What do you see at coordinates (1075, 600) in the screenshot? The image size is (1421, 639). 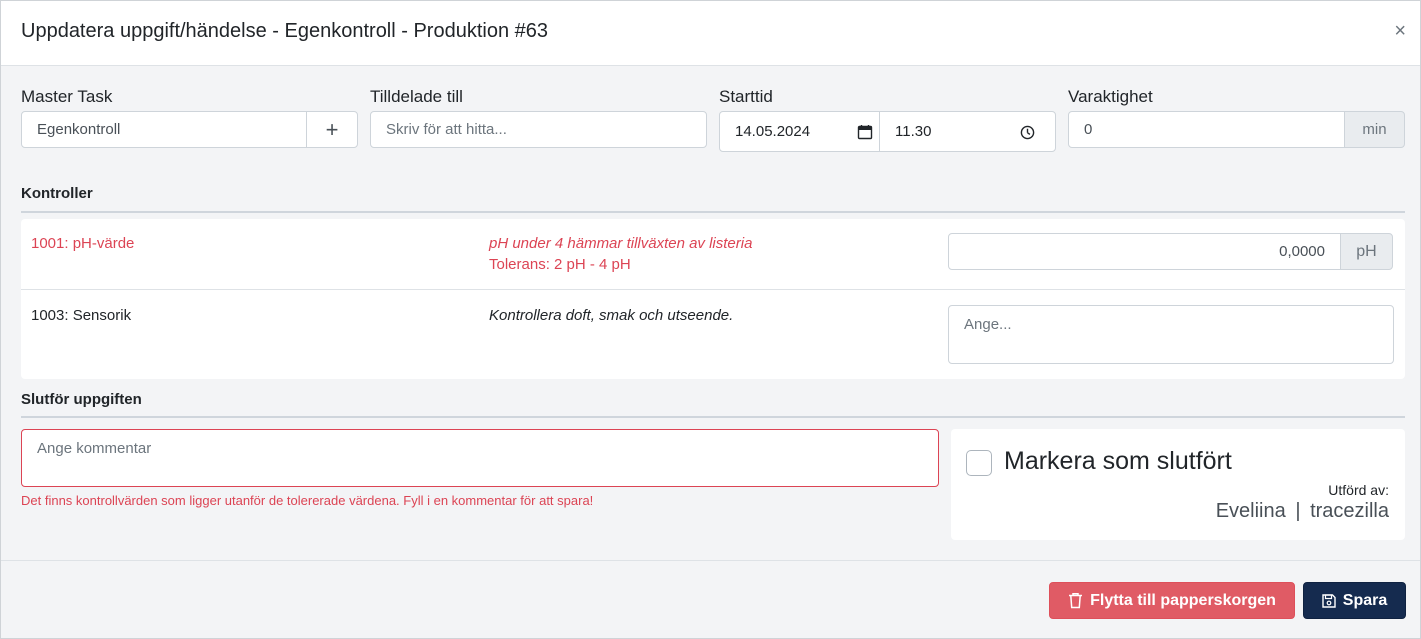 I see `trash-icon` at bounding box center [1075, 600].